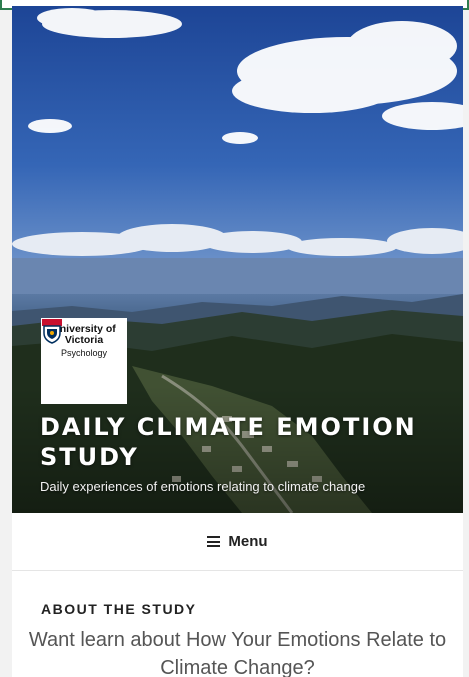 The height and width of the screenshot is (677, 469). What do you see at coordinates (84, 361) in the screenshot?
I see `university-logo: University of Victoria Psychology` at bounding box center [84, 361].